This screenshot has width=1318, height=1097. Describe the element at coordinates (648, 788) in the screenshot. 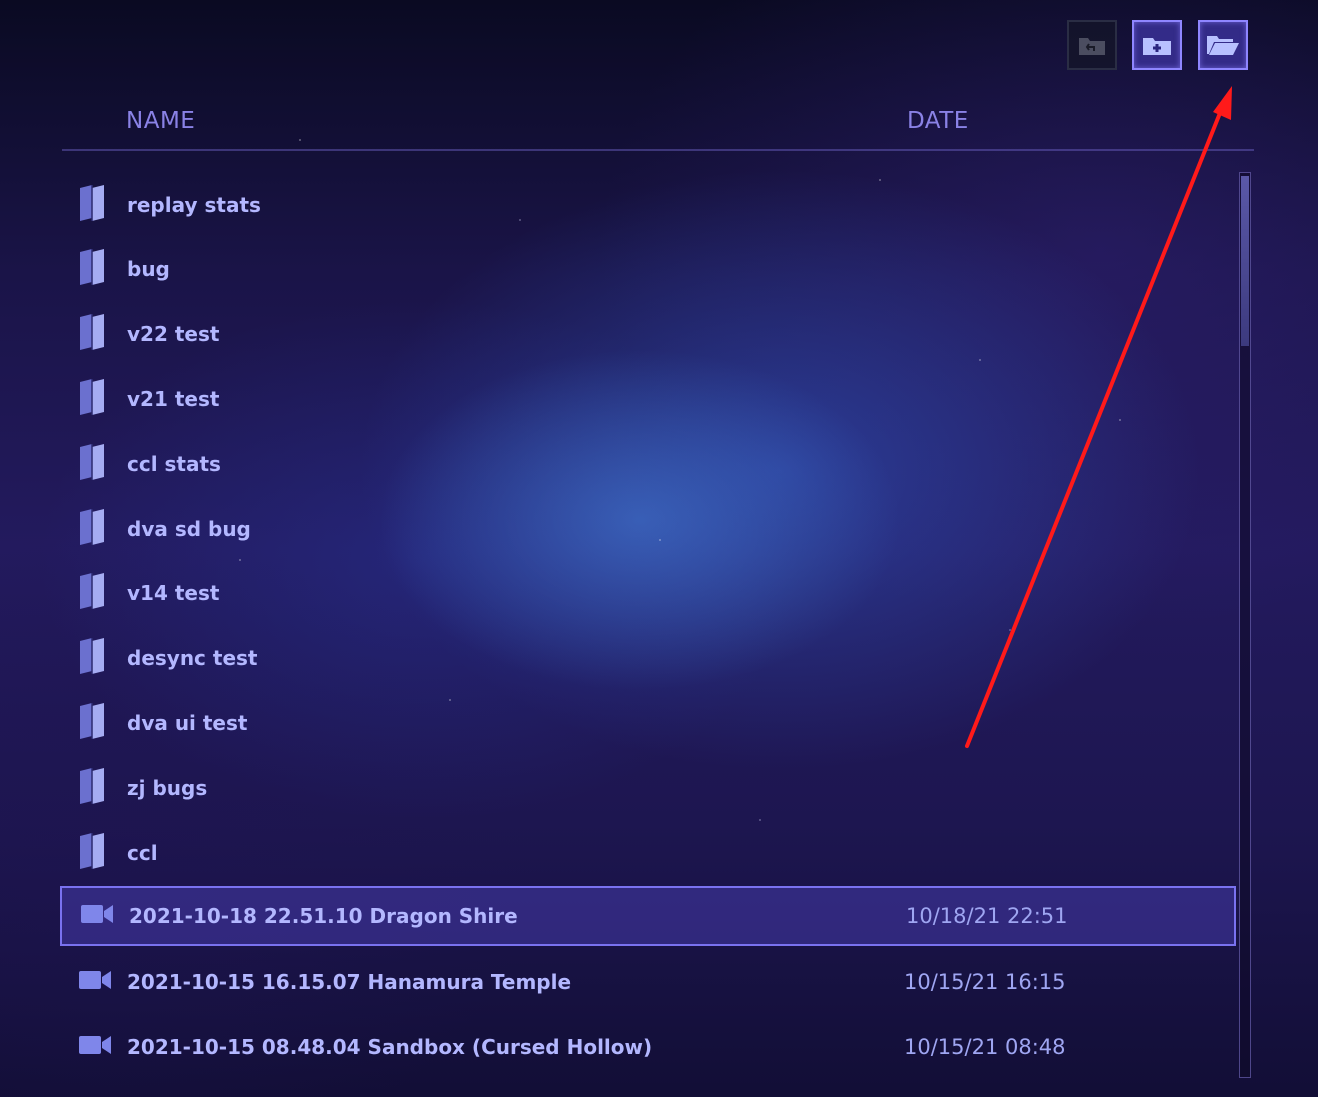

I see `folder-row: zj bugs` at that location.